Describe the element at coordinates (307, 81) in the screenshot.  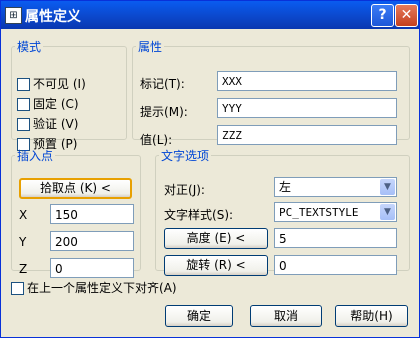
I see `tag-input: XXX` at that location.